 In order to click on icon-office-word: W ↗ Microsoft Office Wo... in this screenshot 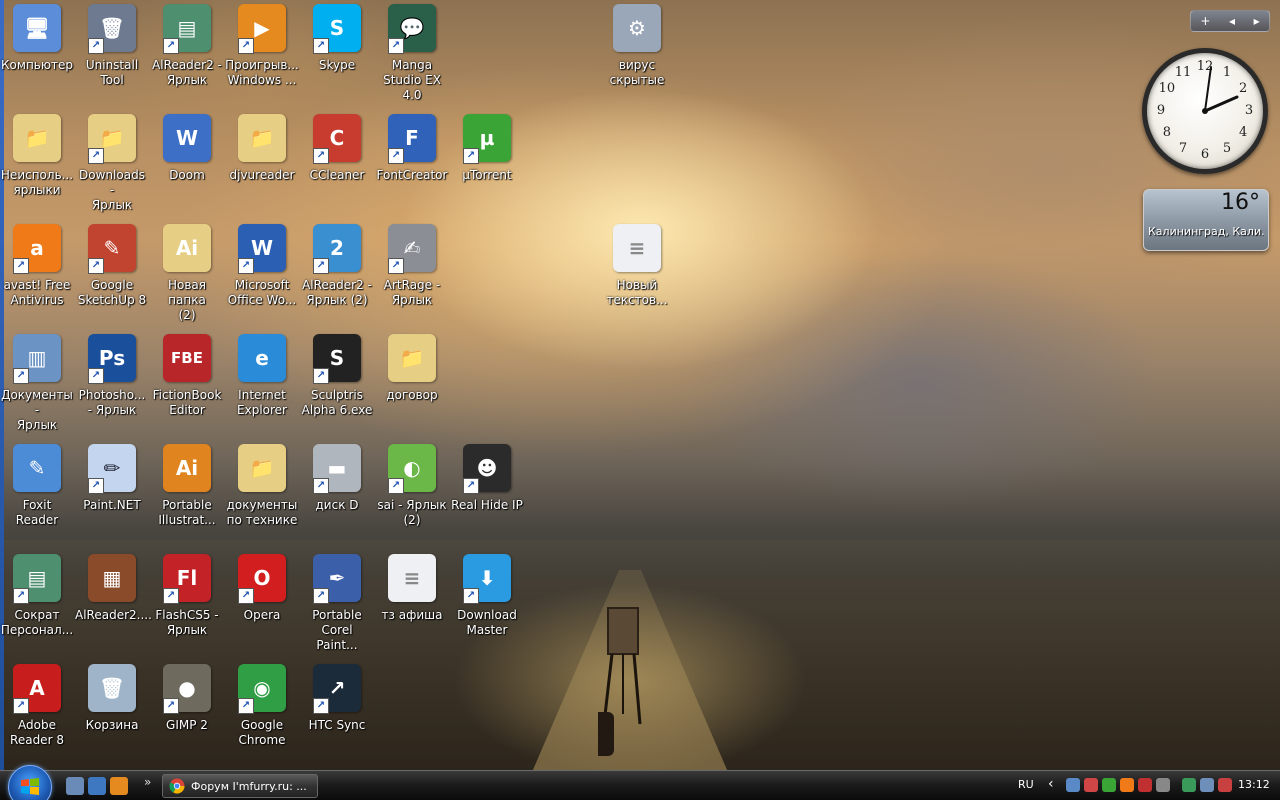, I will do `click(262, 272)`.